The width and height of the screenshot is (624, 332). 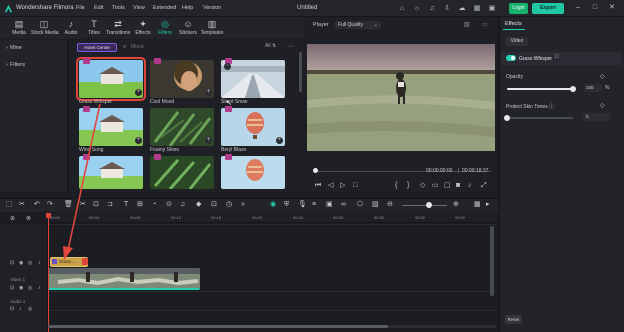 I want to click on shield-icon: ⛨, so click(x=286, y=205).